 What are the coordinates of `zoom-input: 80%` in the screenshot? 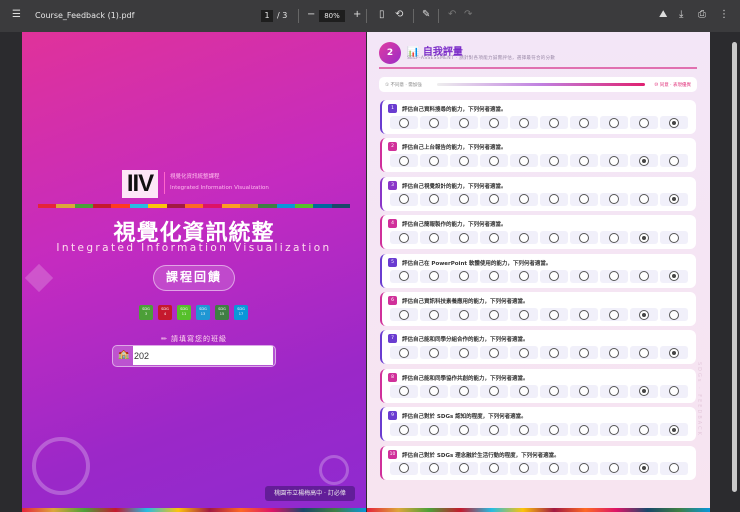 It's located at (332, 16).